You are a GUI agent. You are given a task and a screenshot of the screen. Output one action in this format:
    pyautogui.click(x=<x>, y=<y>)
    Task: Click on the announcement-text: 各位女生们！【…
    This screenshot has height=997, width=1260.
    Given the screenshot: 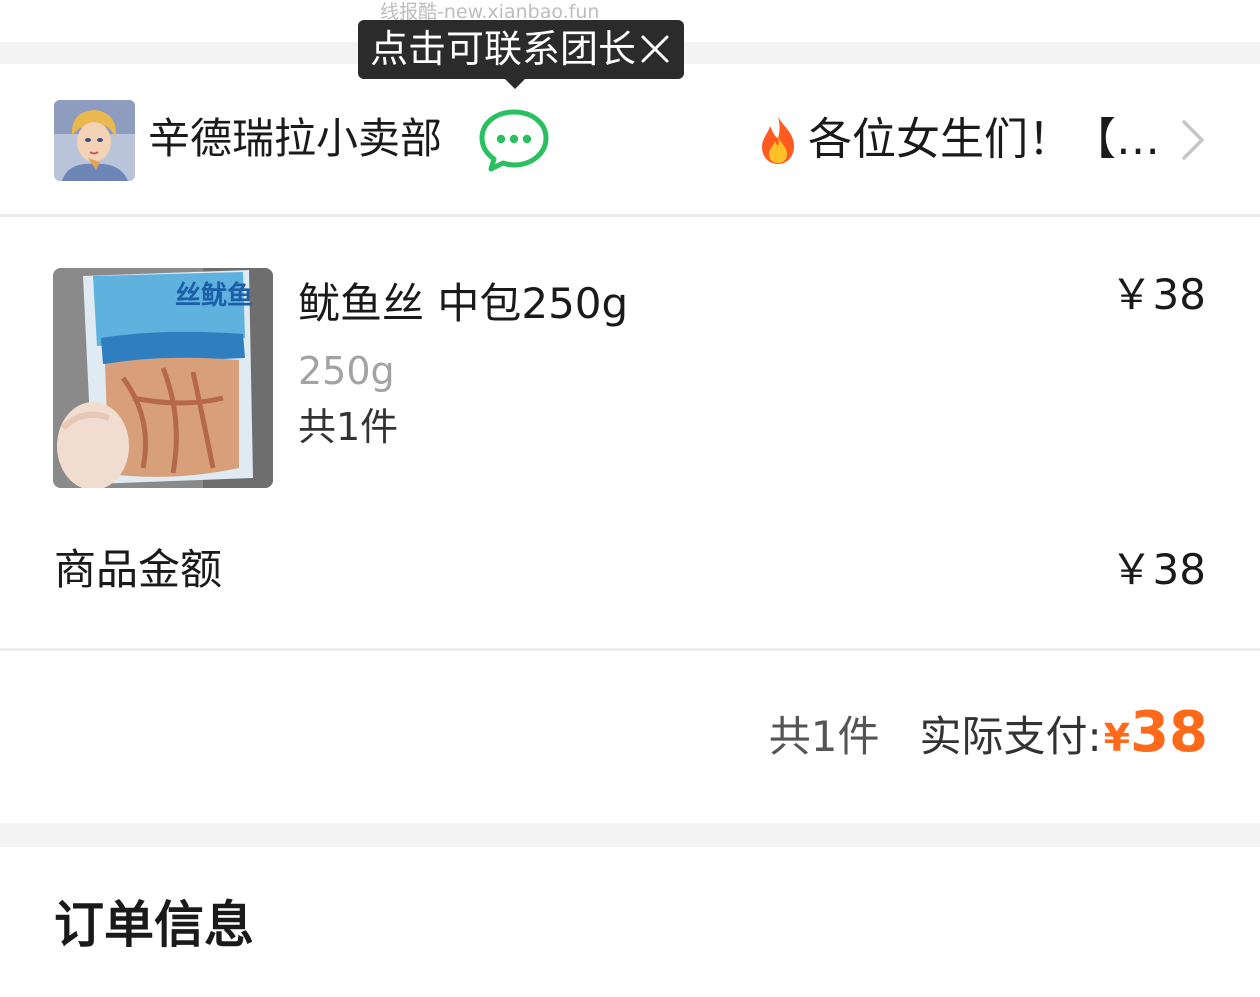 What is the action you would take?
    pyautogui.click(x=984, y=139)
    